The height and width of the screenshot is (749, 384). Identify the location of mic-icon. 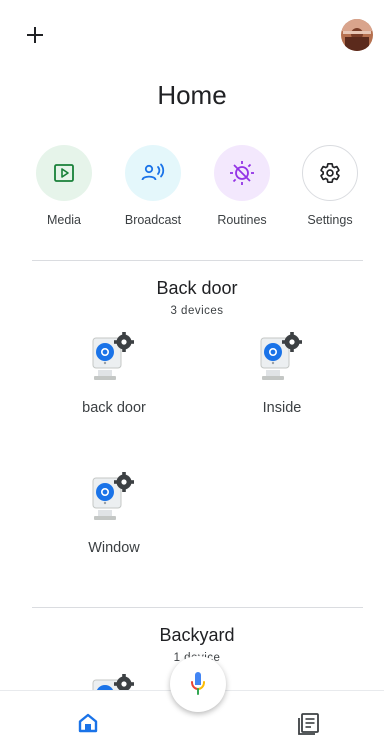
(198, 683).